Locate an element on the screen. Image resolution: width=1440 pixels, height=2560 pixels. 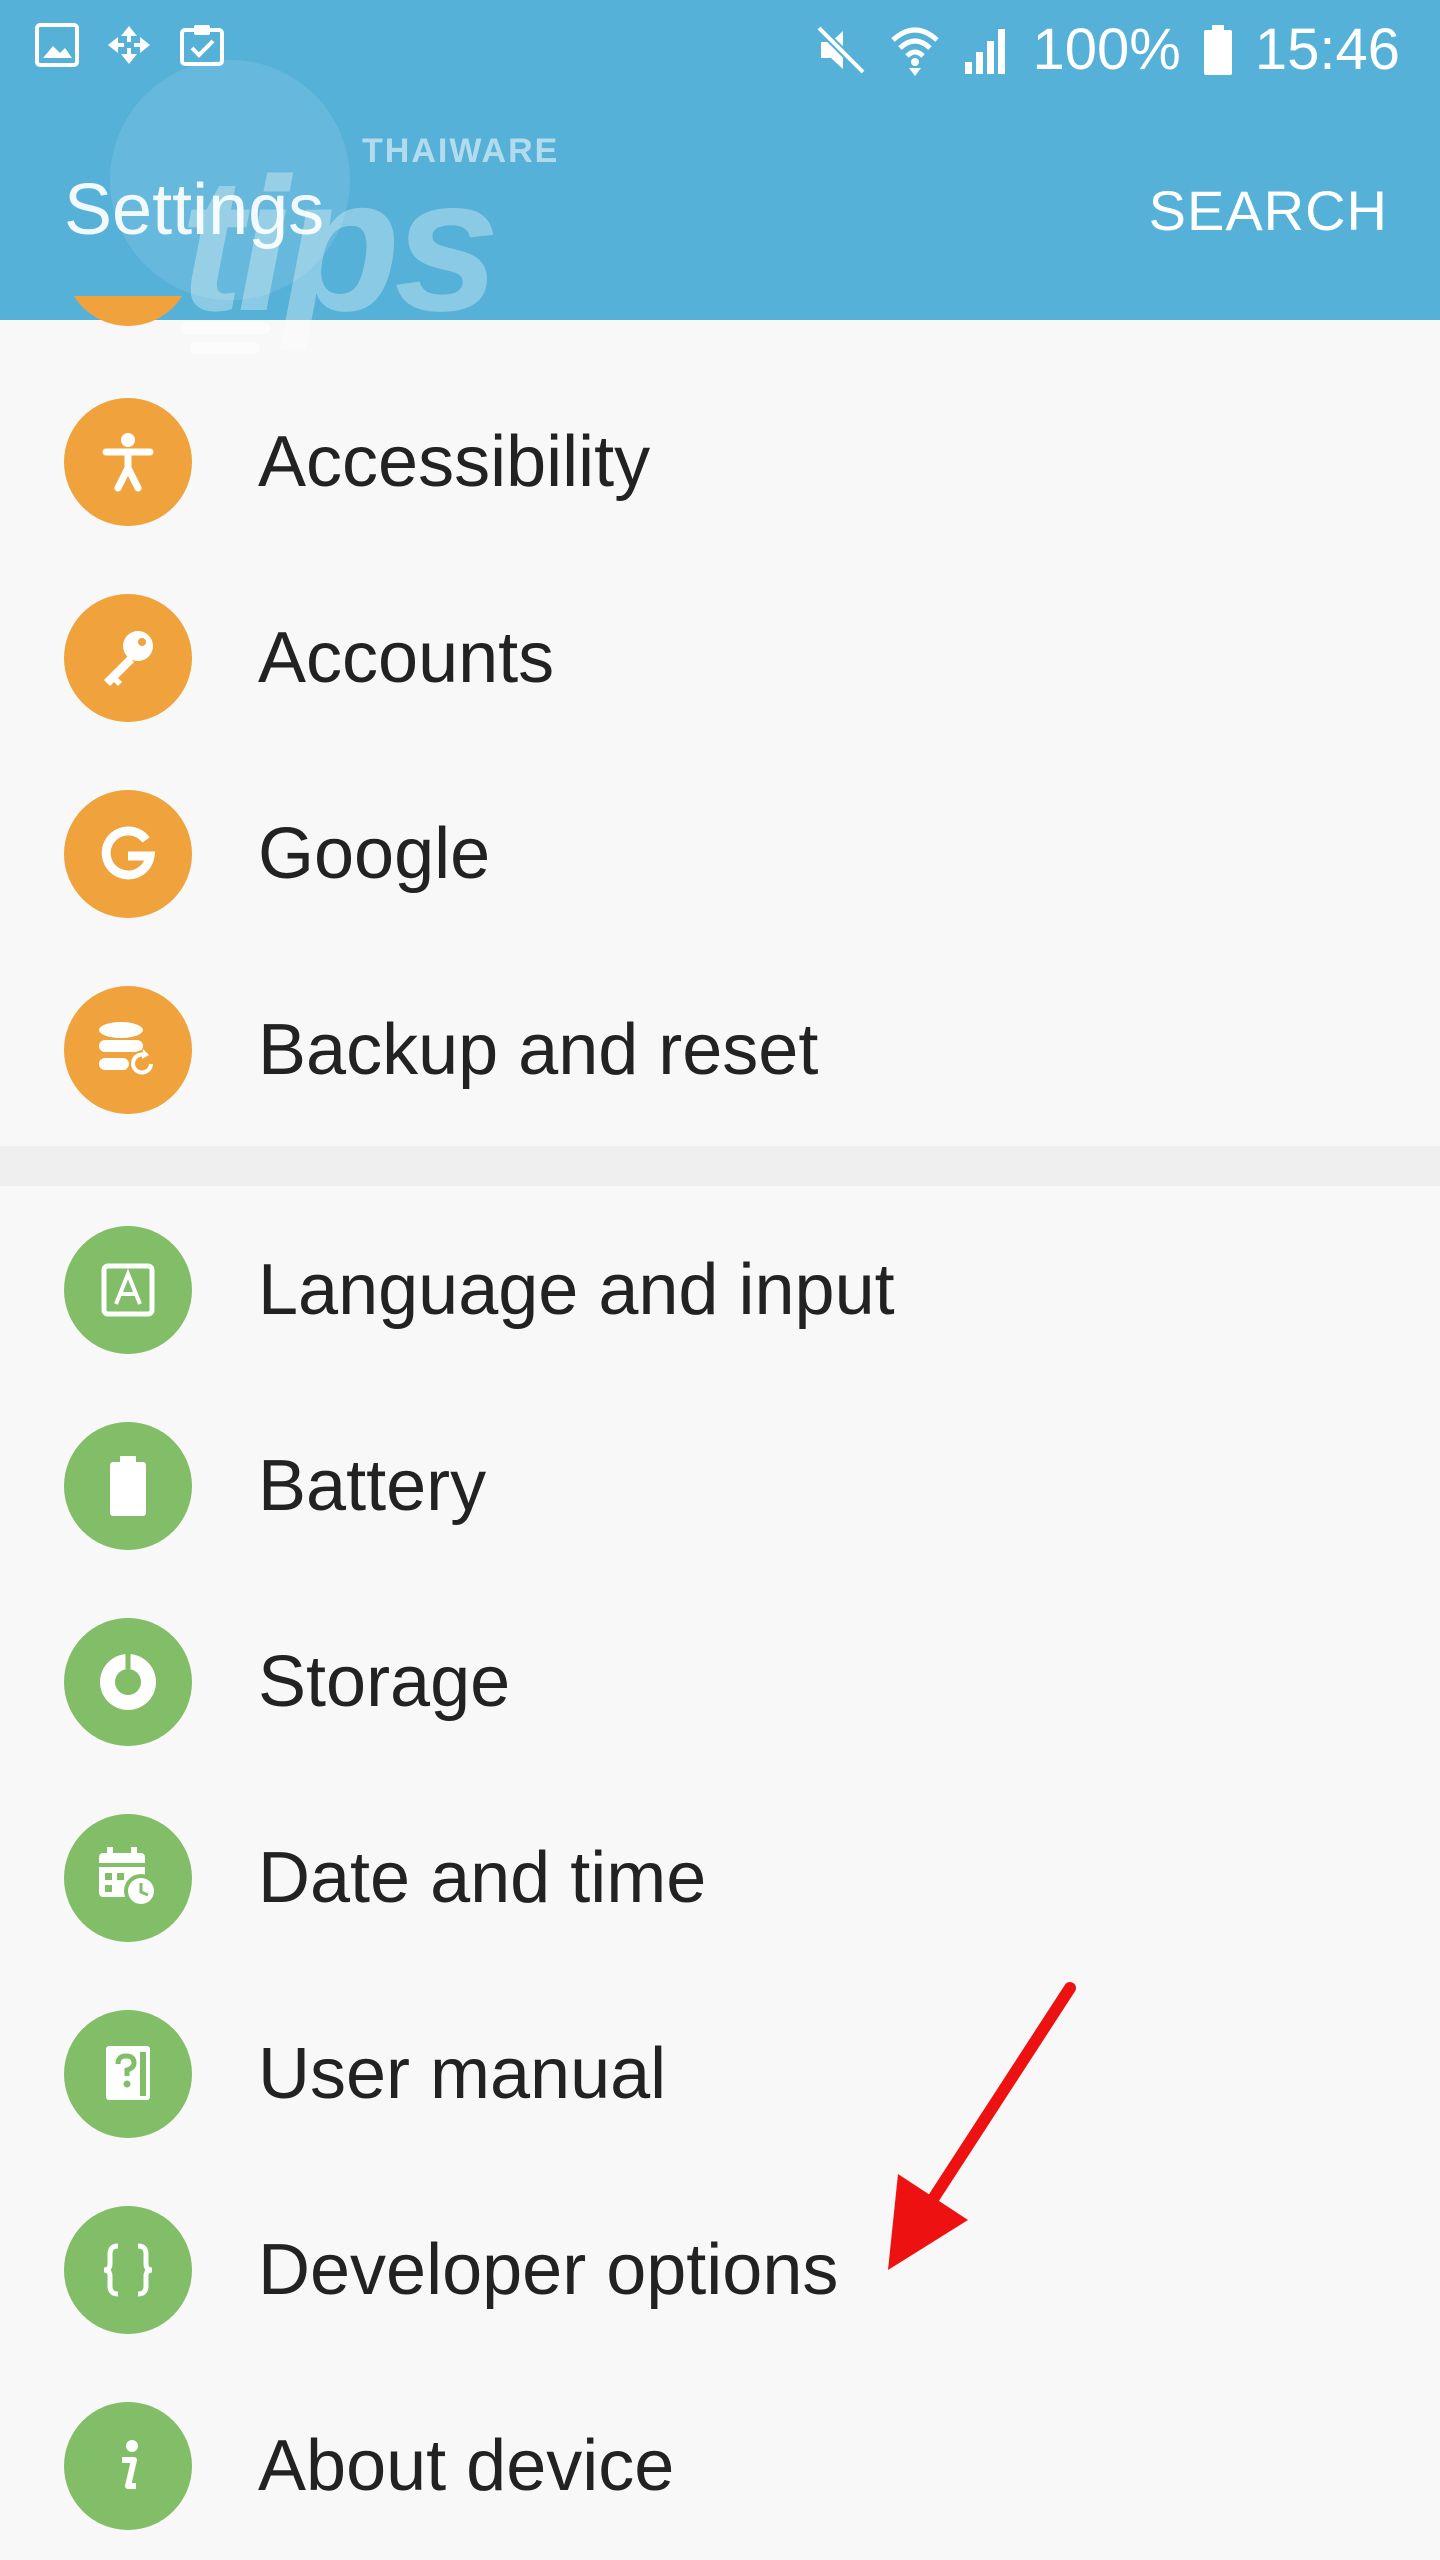
group-divider is located at coordinates (720, 1166).